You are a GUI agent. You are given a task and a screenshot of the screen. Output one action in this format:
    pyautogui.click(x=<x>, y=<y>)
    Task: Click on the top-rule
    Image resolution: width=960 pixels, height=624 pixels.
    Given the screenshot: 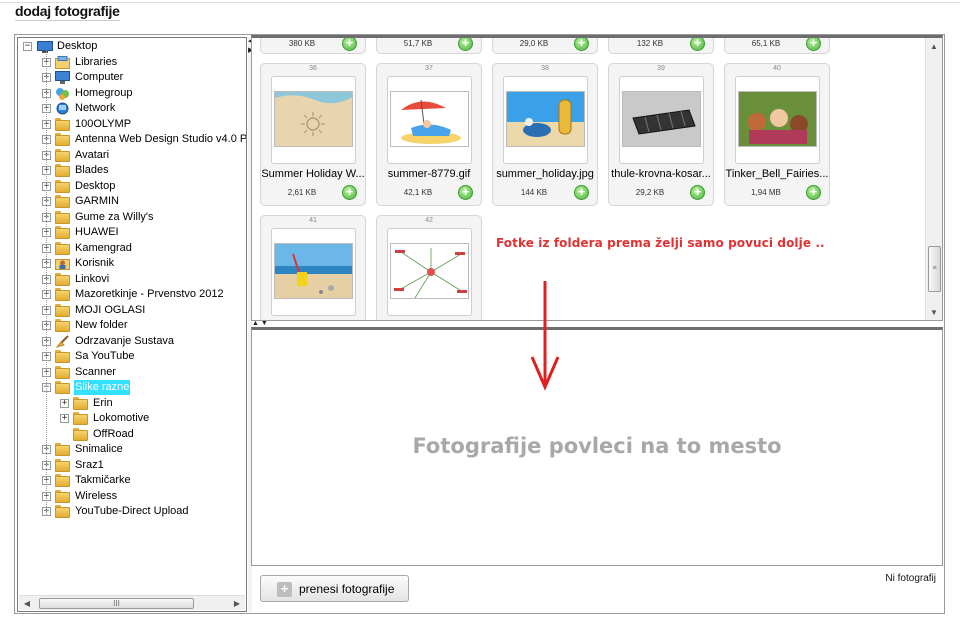 What is the action you would take?
    pyautogui.click(x=480, y=2)
    